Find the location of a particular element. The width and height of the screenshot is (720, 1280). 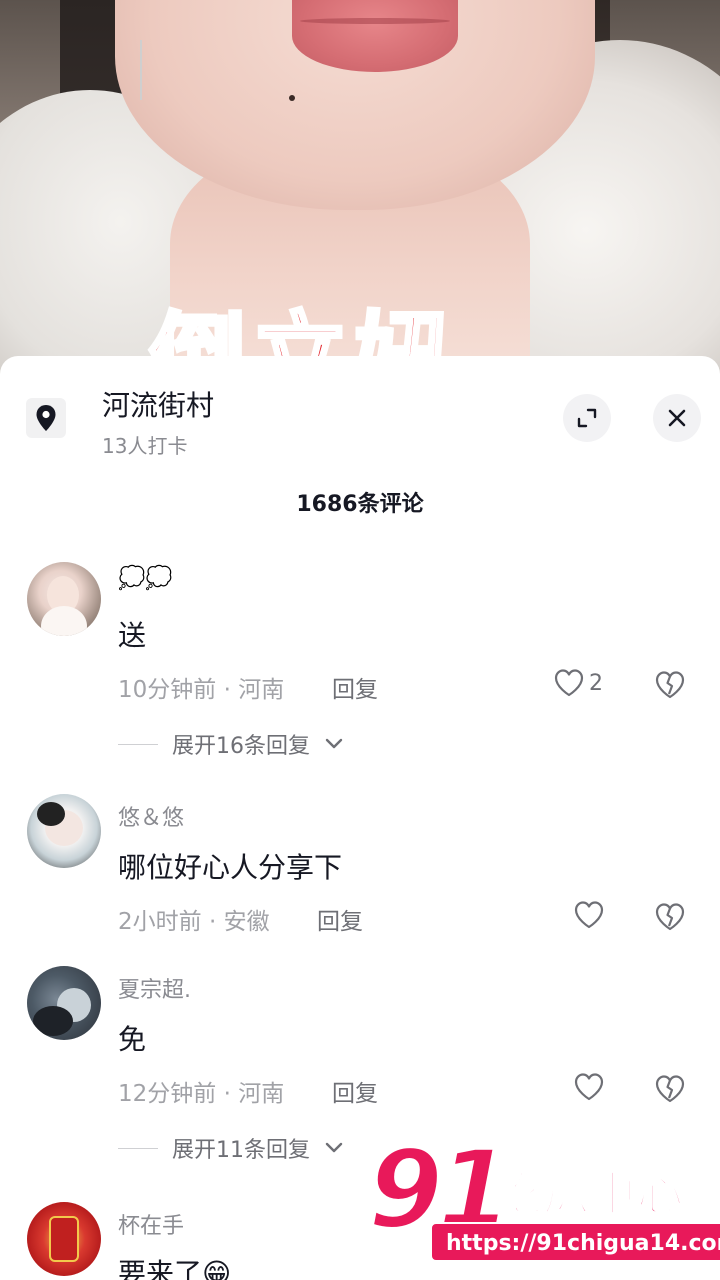

expand-icon is located at coordinates (587, 418).